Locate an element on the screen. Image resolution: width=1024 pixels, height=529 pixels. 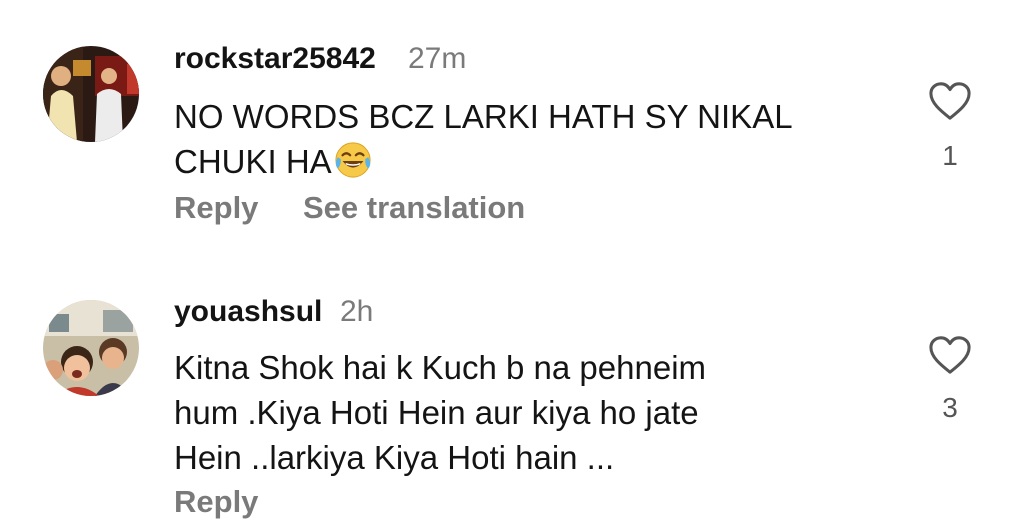
comment-text-line: hum .Kiya Hoti Hein aur kiya ho jate is located at coordinates (436, 412).